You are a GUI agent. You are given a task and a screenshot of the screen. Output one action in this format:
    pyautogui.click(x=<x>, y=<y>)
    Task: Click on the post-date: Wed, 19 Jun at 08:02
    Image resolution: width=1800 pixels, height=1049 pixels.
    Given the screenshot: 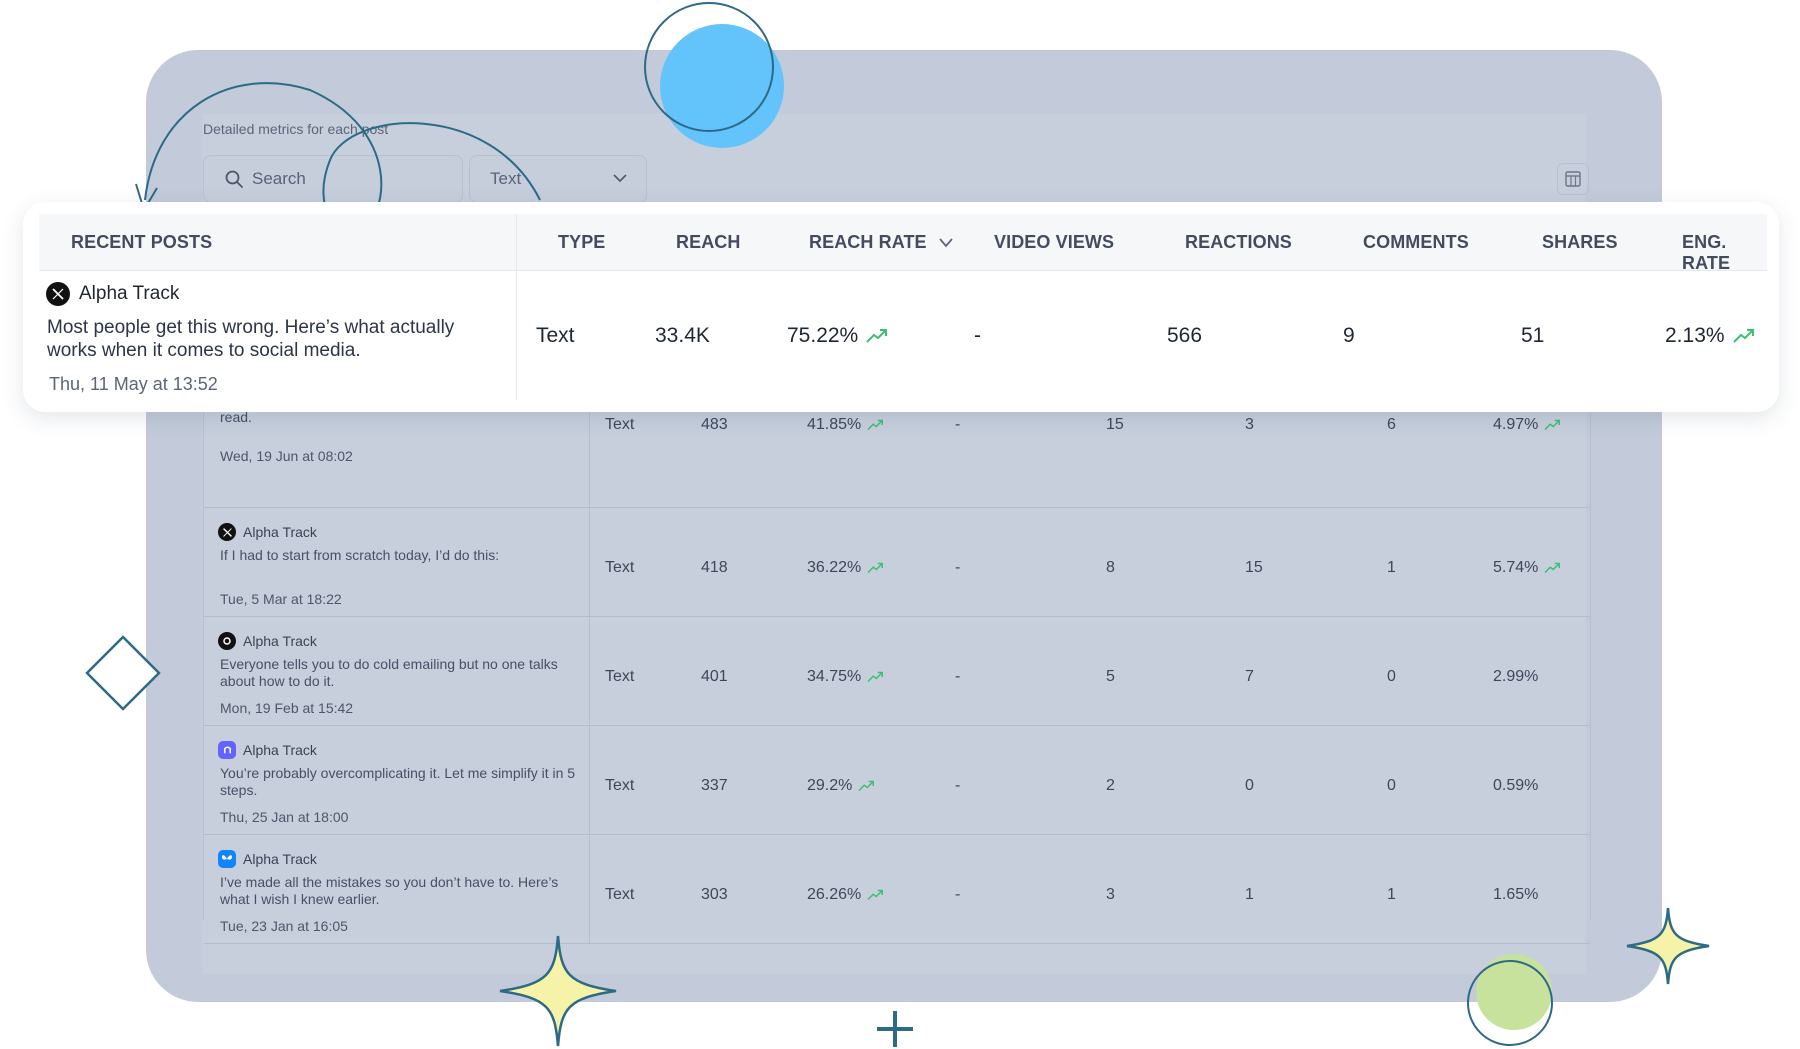 What is the action you would take?
    pyautogui.click(x=286, y=456)
    